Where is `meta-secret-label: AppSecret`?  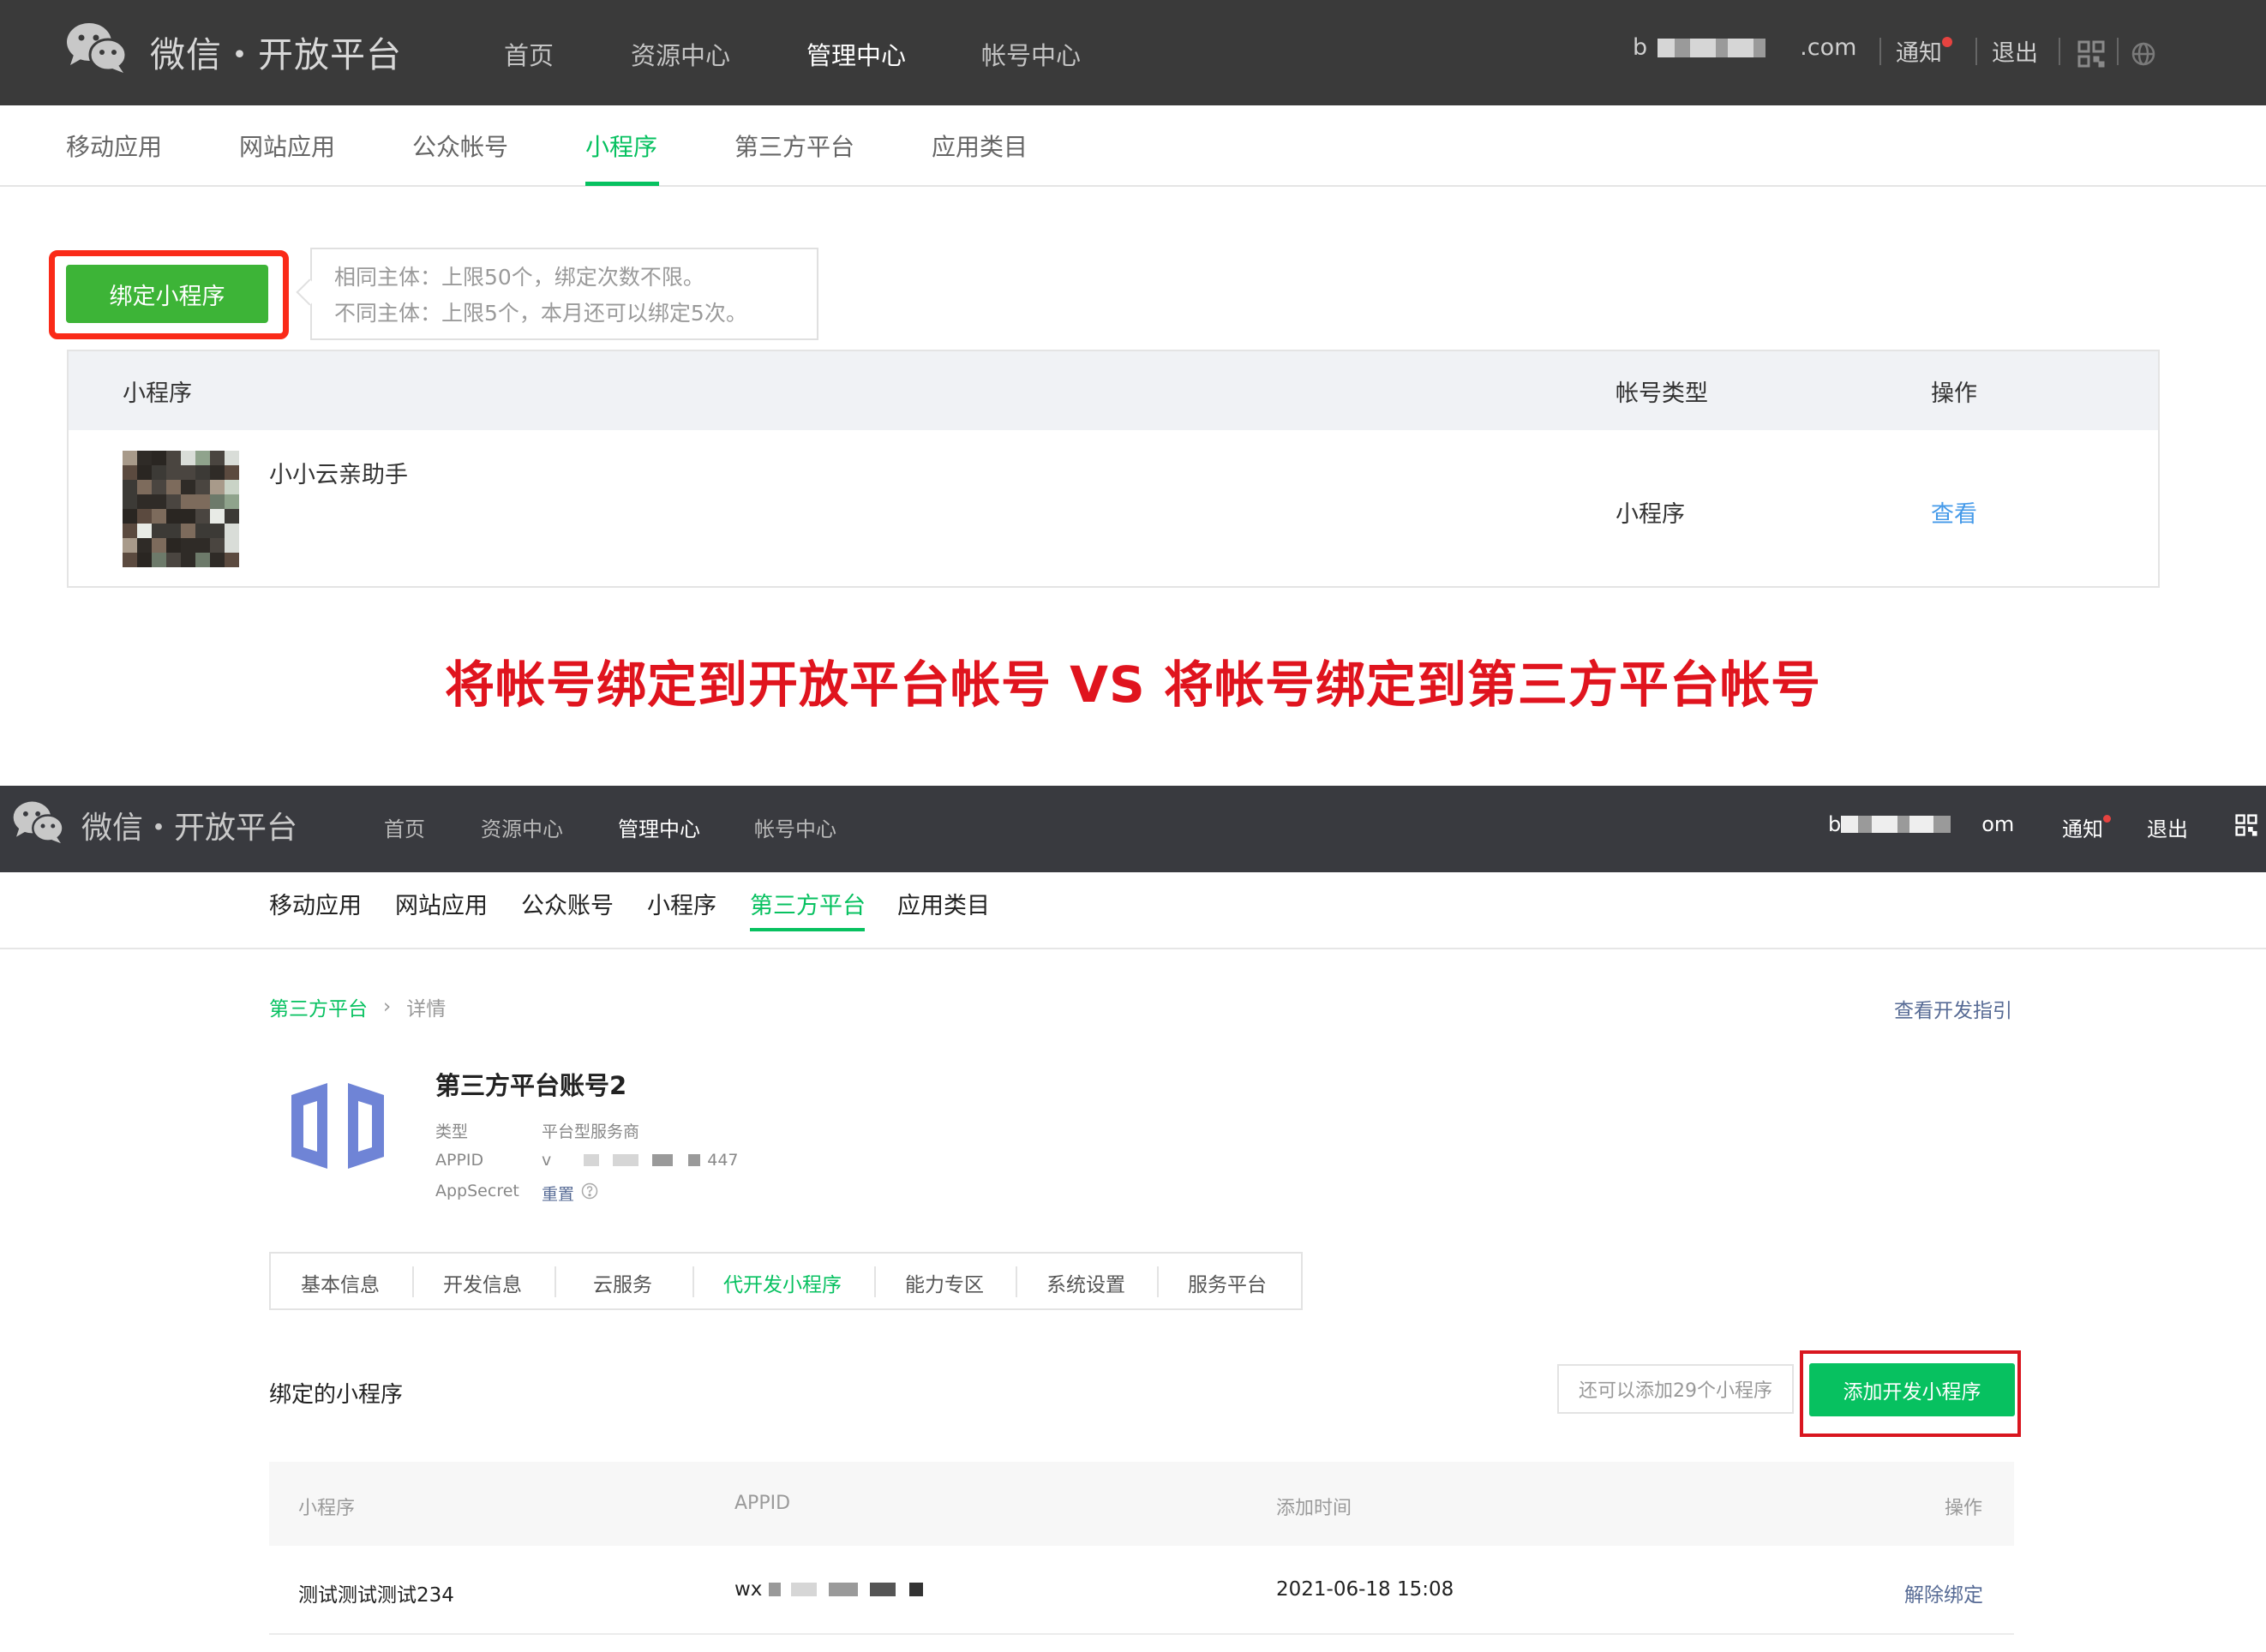
meta-secret-label: AppSecret is located at coordinates (477, 1191).